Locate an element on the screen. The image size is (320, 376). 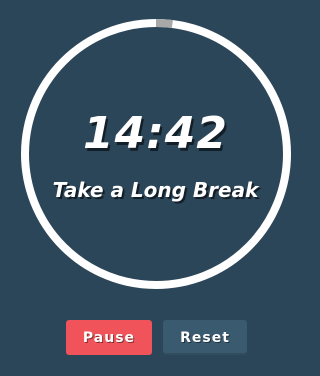
pause-button: Pause is located at coordinates (109, 337).